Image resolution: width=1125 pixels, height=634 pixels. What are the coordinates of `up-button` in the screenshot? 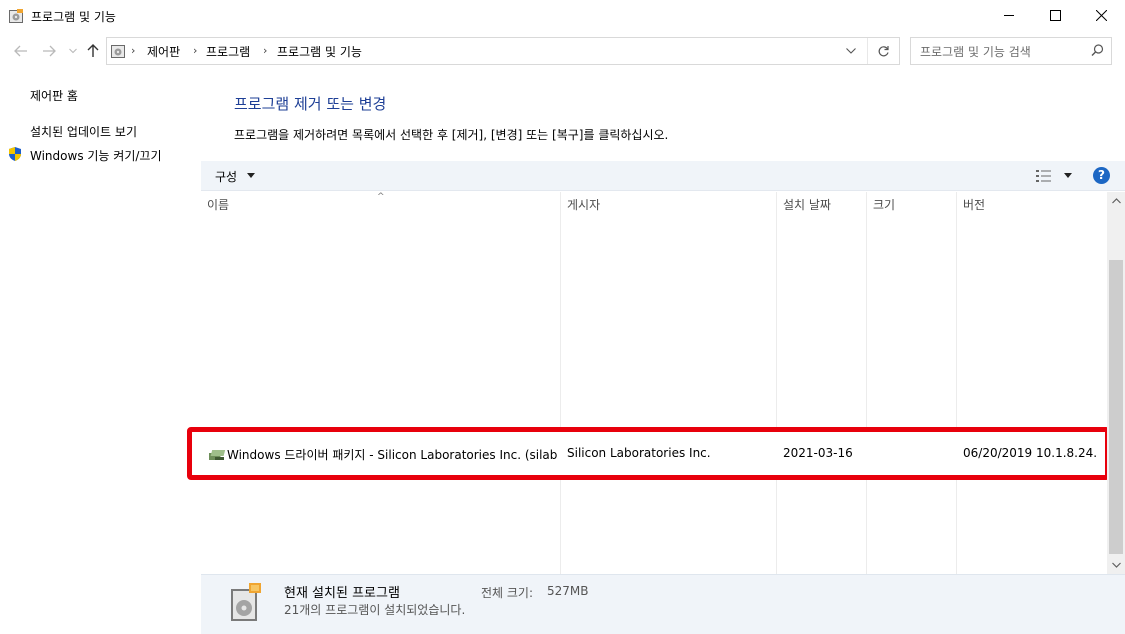 It's located at (93, 51).